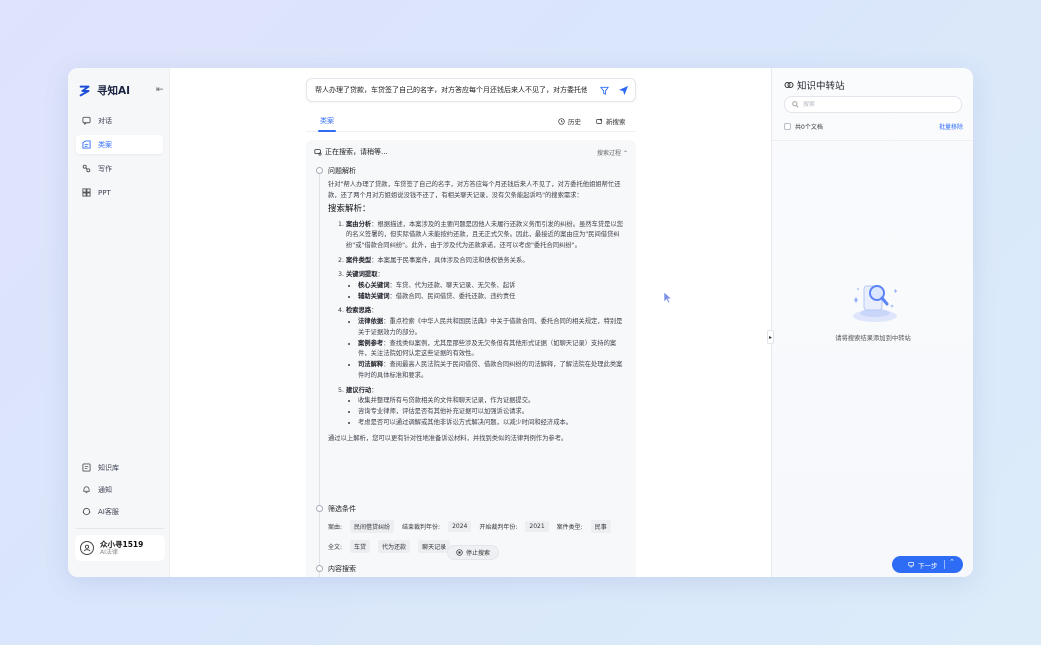 The width and height of the screenshot is (1041, 645). Describe the element at coordinates (951, 126) in the screenshot. I see `batch-remove-button: 批量移除` at that location.